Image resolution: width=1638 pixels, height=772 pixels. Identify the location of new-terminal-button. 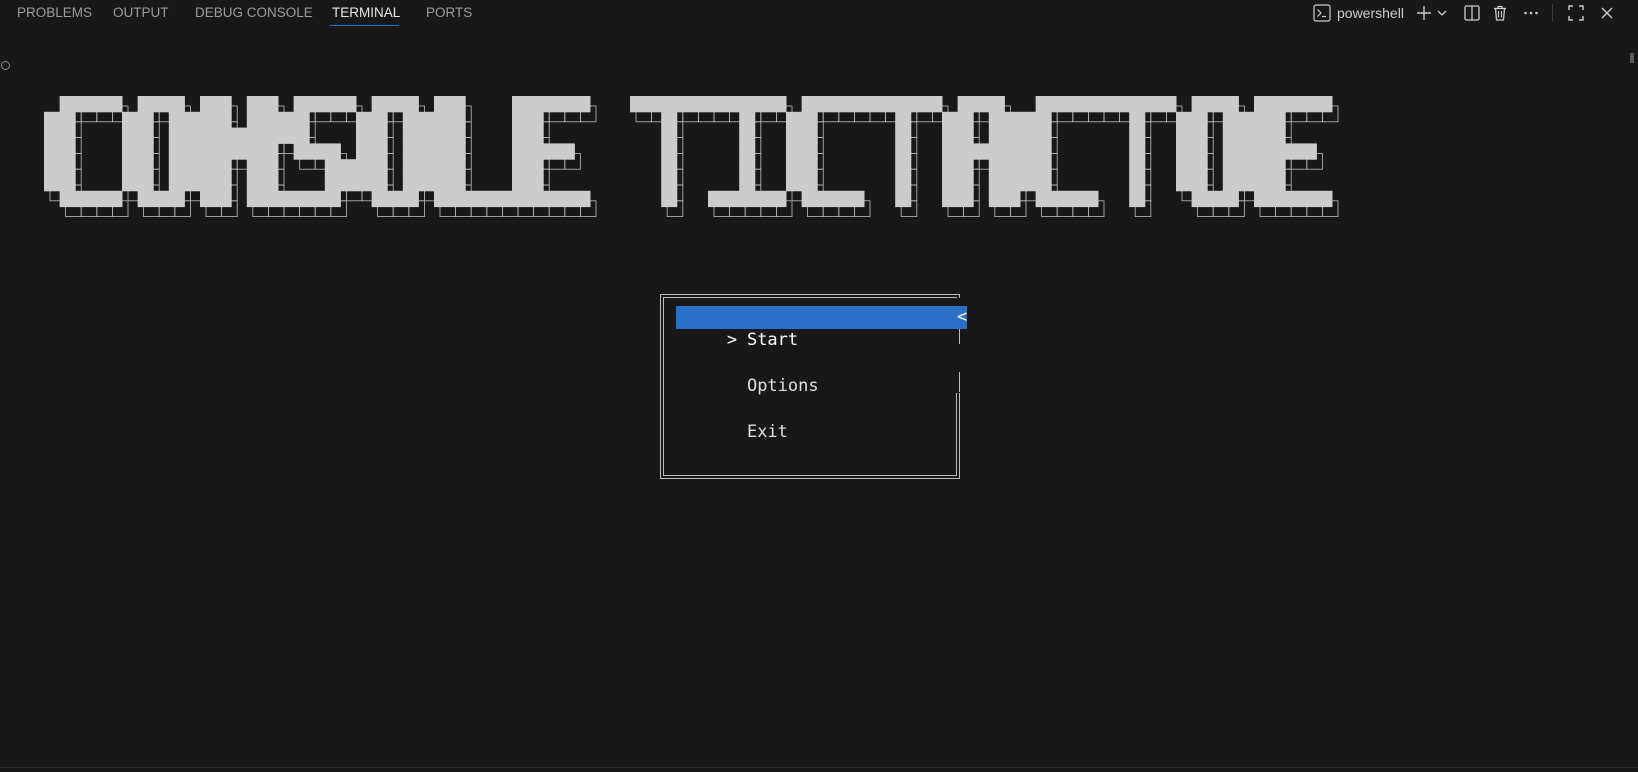
(1424, 13).